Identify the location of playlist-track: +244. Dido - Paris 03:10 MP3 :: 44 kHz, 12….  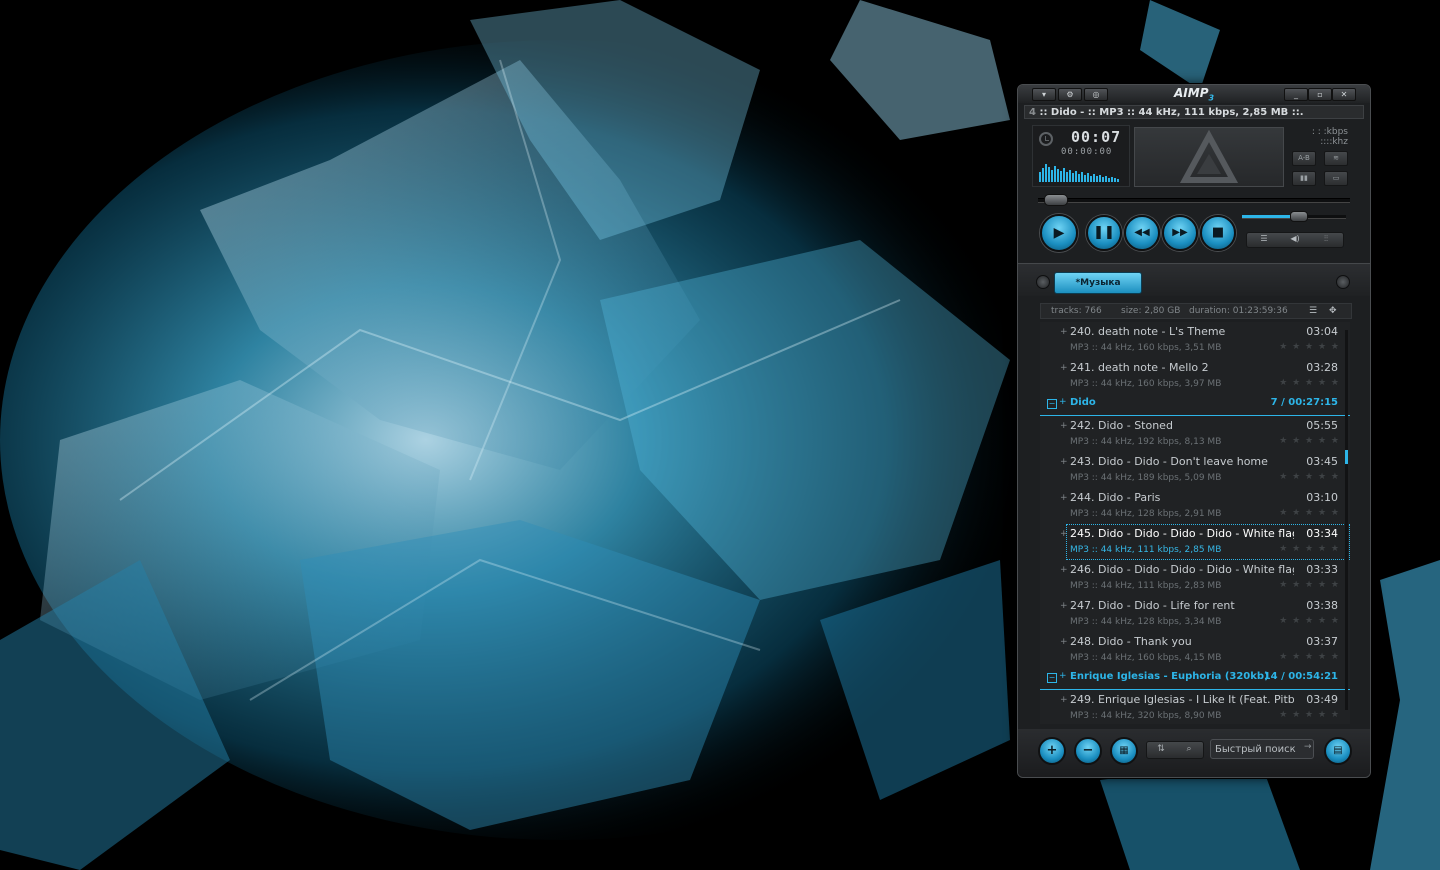
(1195, 506).